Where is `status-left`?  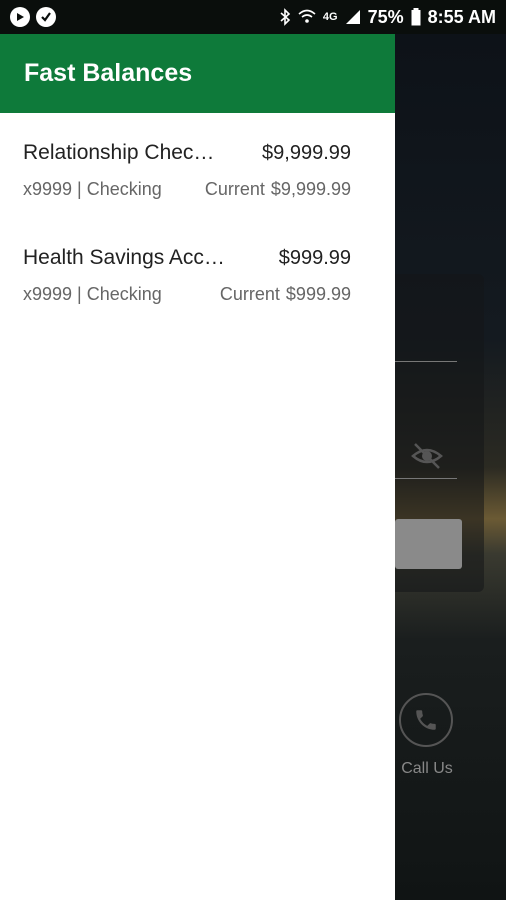 status-left is located at coordinates (33, 17).